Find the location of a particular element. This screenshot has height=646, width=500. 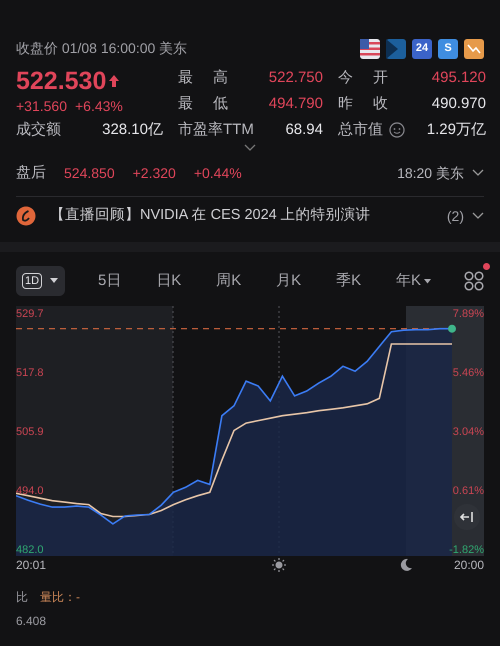

stat-label: 市盈率TTM is located at coordinates (216, 130).